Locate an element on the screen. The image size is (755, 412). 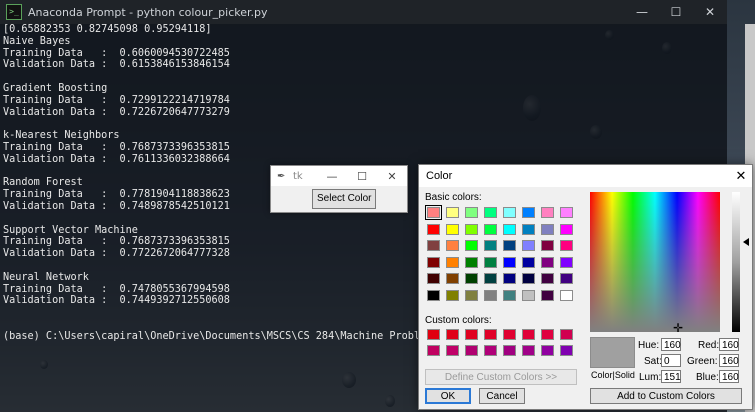
tk-close-button: ✕ is located at coordinates (392, 176).